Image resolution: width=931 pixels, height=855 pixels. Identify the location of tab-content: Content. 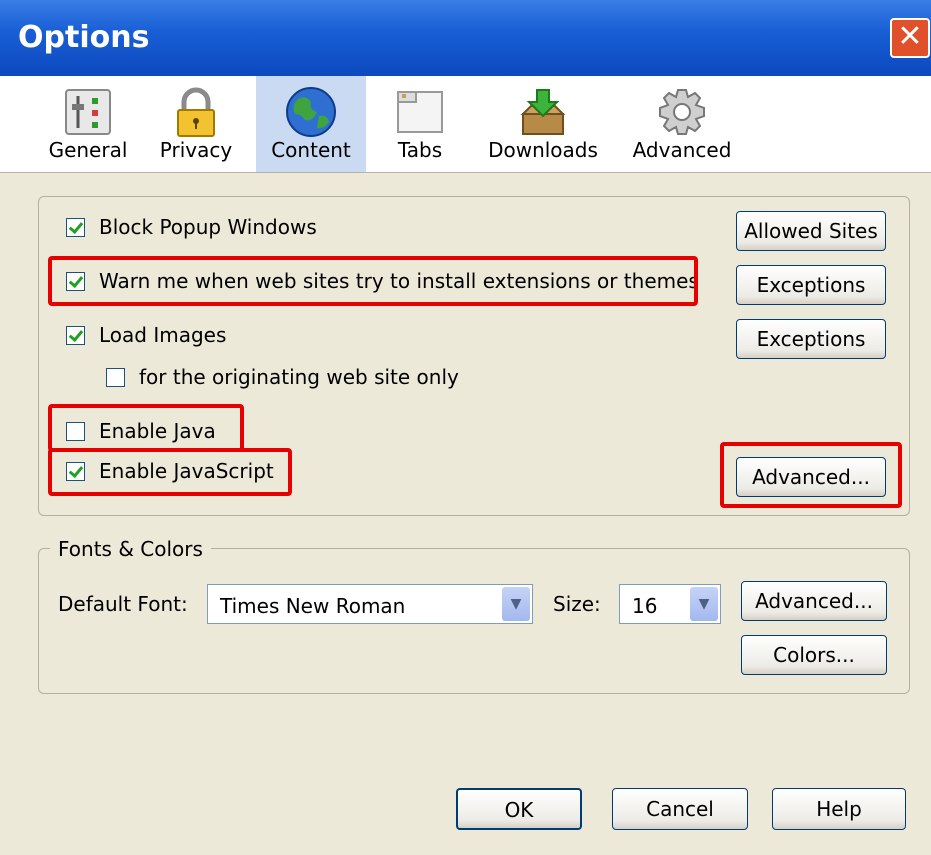
(311, 124).